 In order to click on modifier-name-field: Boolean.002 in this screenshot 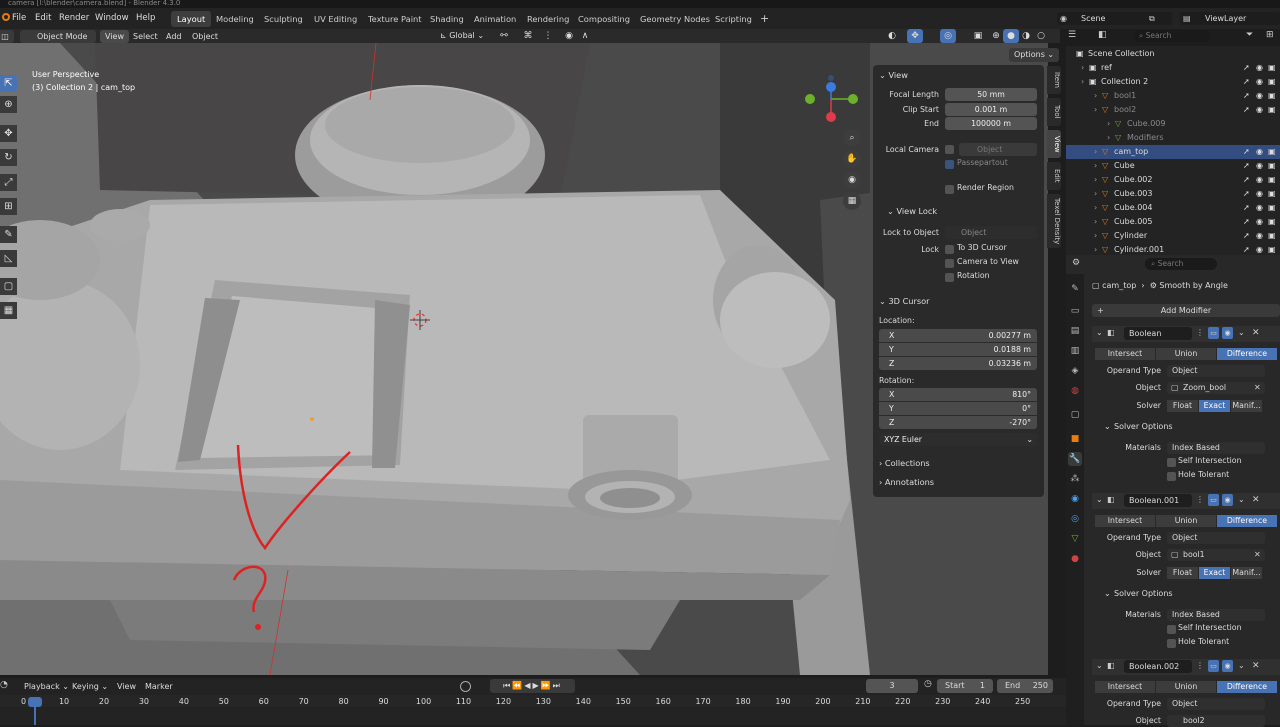, I will do `click(1158, 666)`.